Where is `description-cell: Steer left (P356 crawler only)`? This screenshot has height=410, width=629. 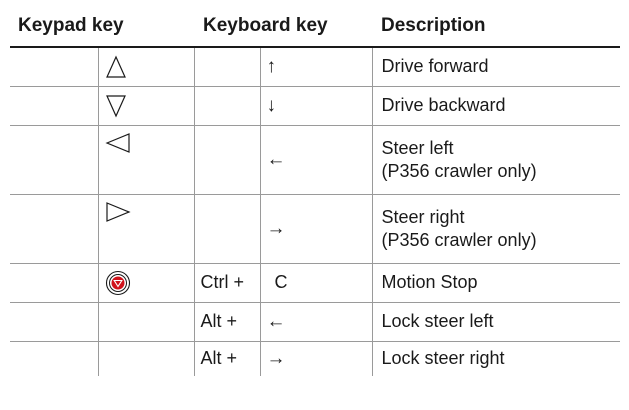
description-cell: Steer left (P356 crawler only) is located at coordinates (496, 160).